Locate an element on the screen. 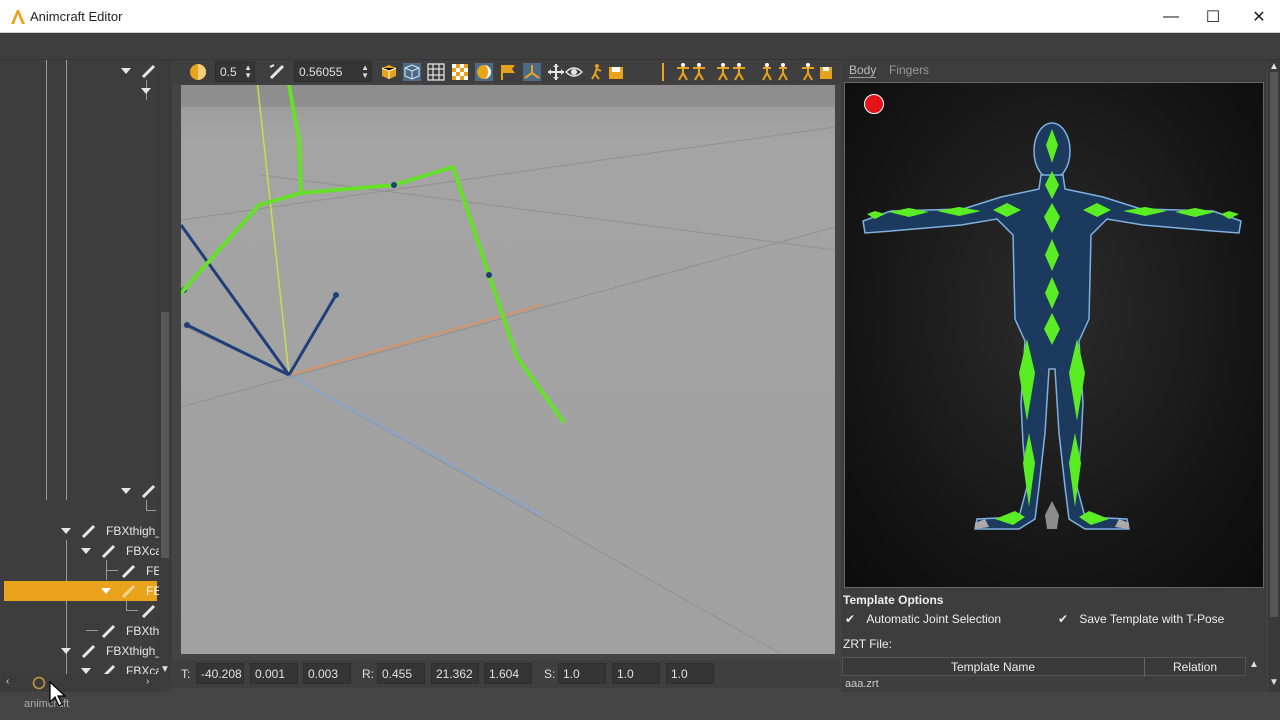  rotate-x-field: 0.455 is located at coordinates (401, 673).